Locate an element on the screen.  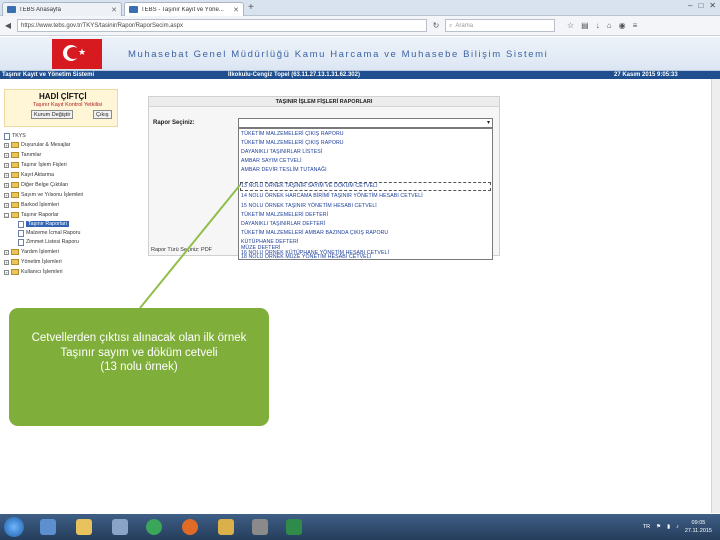
firefox-icon is located at coordinates (190, 527).